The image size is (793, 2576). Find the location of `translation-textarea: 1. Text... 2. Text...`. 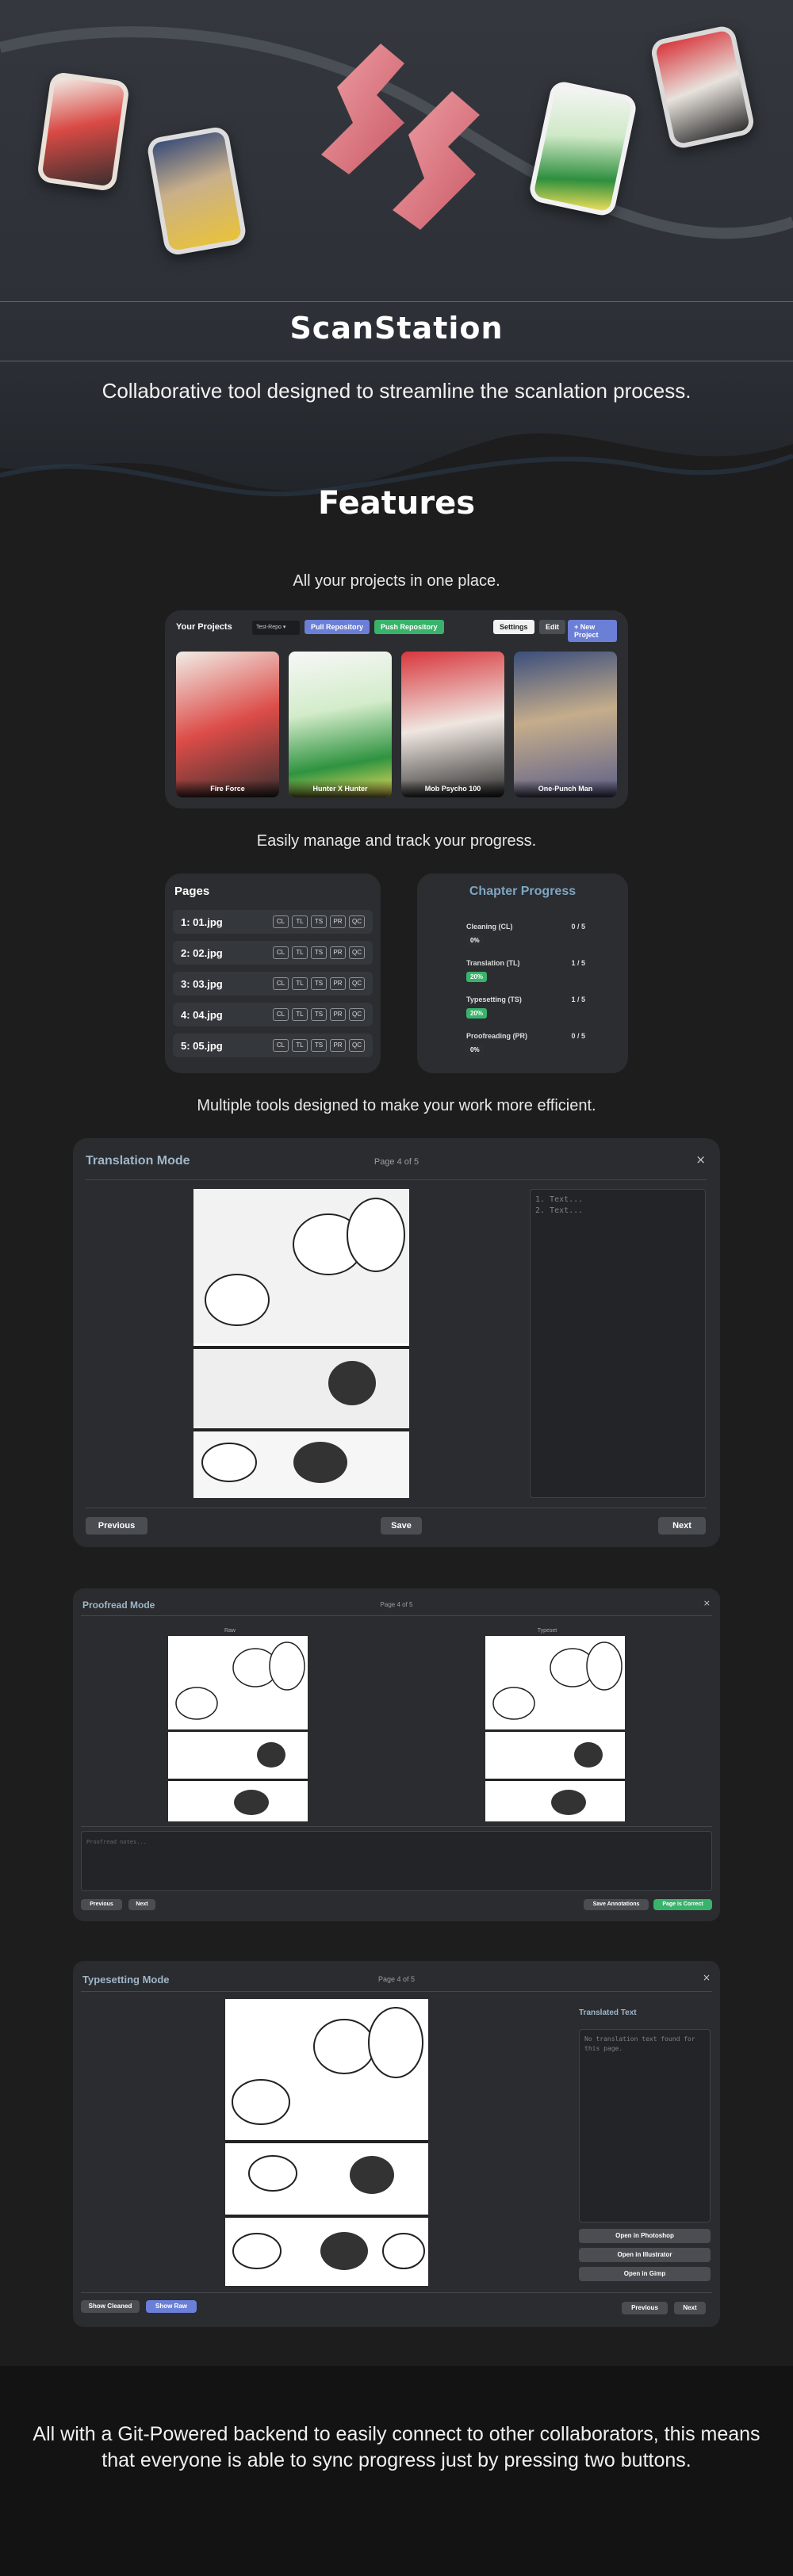

translation-textarea: 1. Text... 2. Text... is located at coordinates (618, 1343).